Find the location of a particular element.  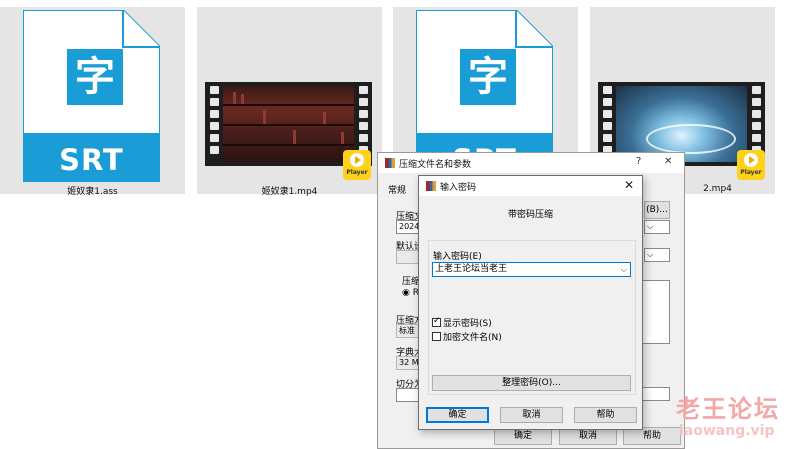

dialog-titlebar: 输入密码 ✕ is located at coordinates (530, 186).